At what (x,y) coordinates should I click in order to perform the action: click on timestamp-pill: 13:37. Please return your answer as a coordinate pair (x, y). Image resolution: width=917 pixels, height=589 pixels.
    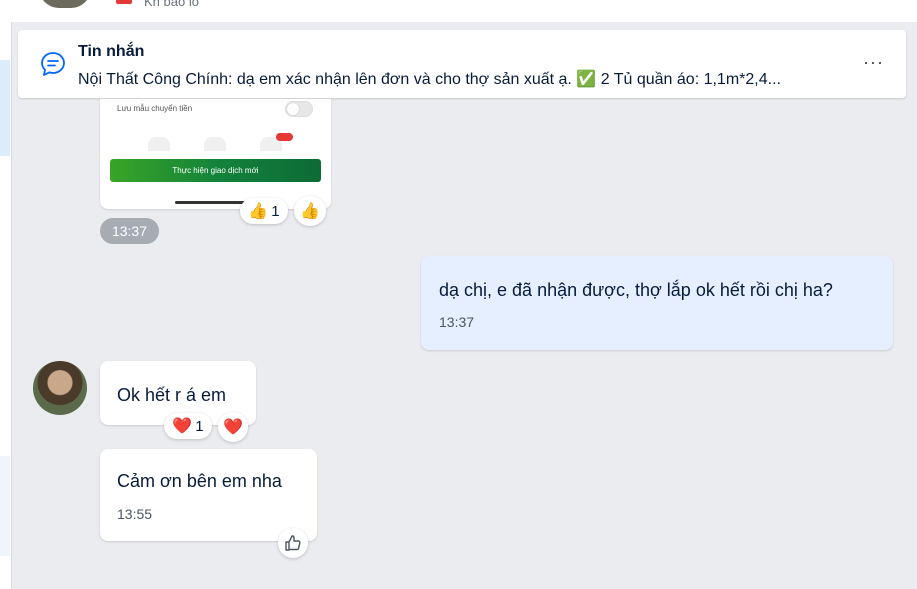
    Looking at the image, I should click on (129, 231).